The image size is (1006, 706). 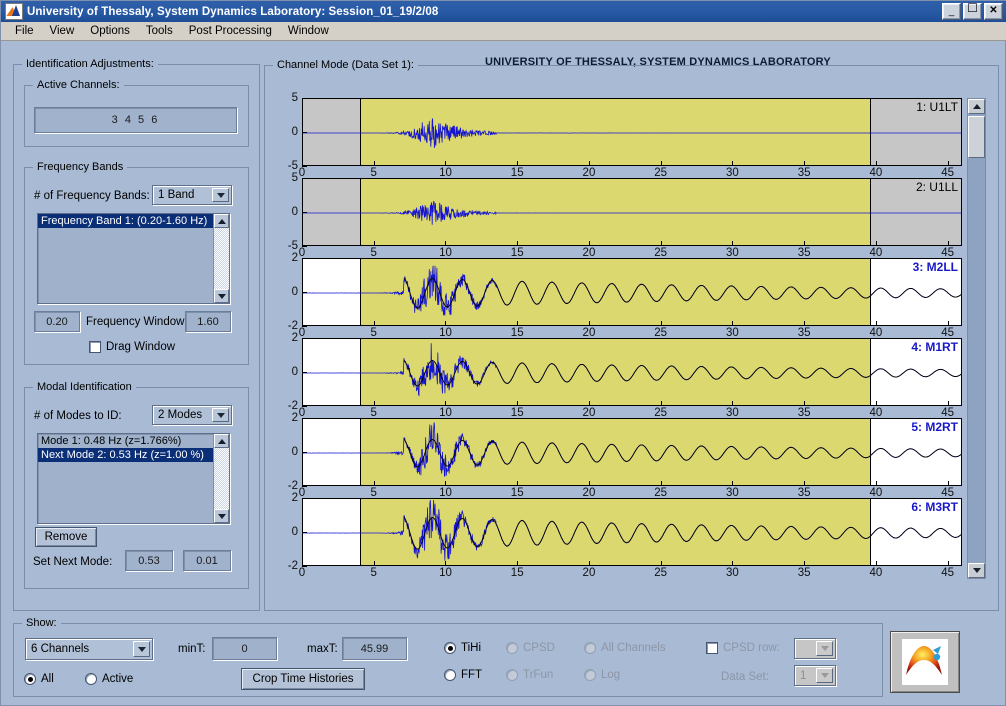 I want to click on channels-count-dropdown: 6 Channels, so click(x=89, y=649).